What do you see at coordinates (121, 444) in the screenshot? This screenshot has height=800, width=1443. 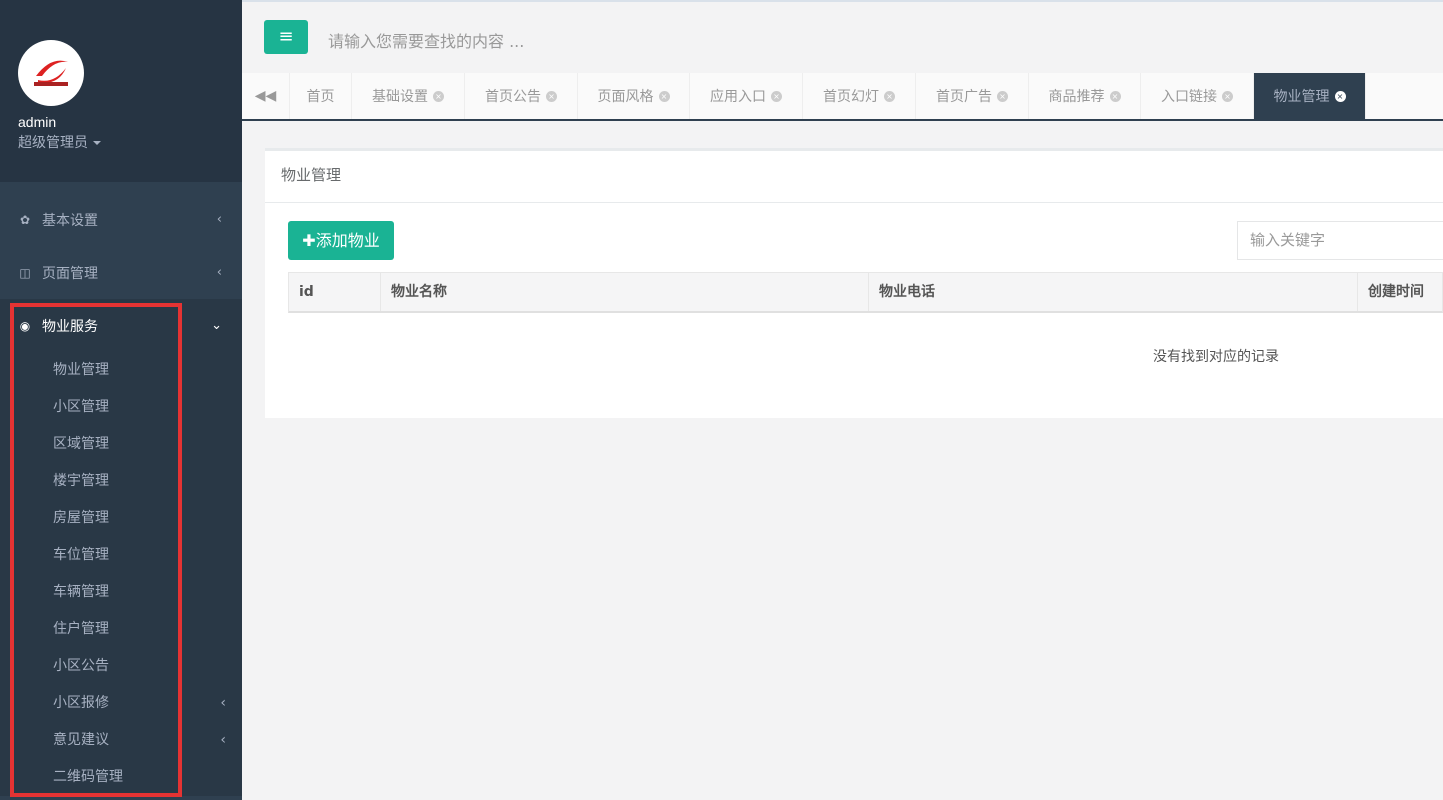 I see `submenu-item: 区域管理` at bounding box center [121, 444].